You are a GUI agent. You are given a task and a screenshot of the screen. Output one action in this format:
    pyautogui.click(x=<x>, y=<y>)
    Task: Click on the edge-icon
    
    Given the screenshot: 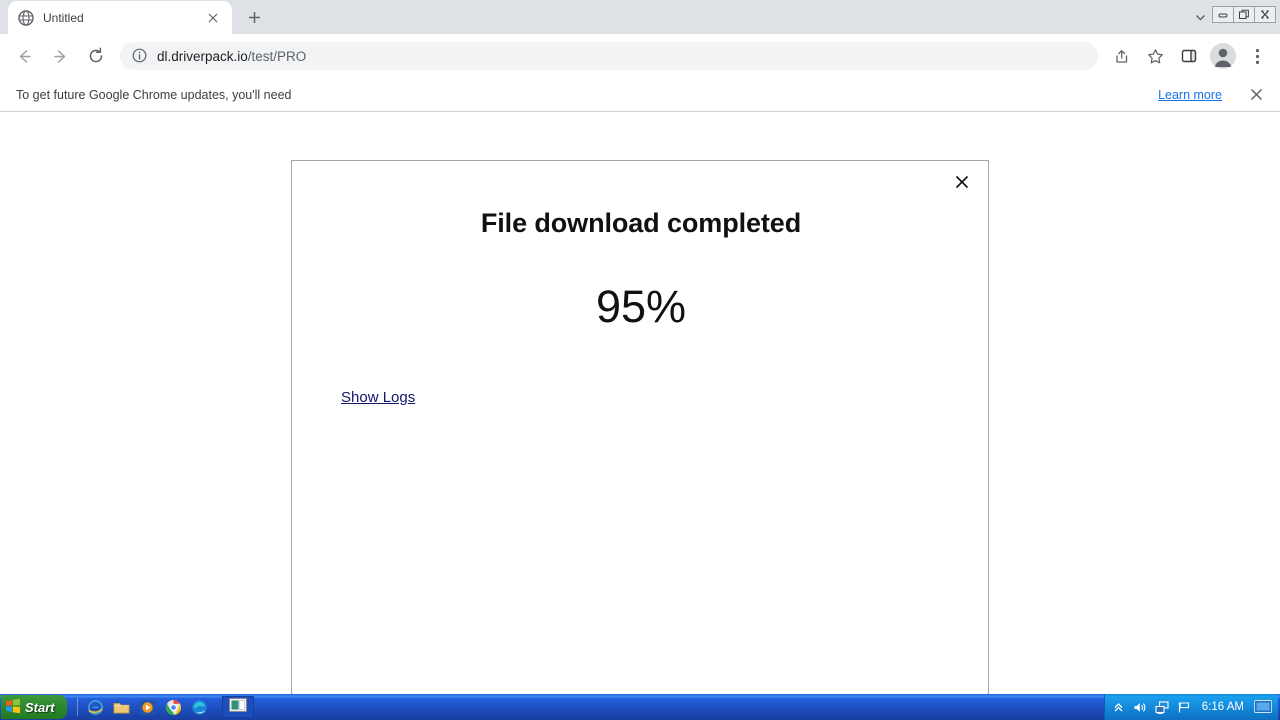 What is the action you would take?
    pyautogui.click(x=199, y=707)
    